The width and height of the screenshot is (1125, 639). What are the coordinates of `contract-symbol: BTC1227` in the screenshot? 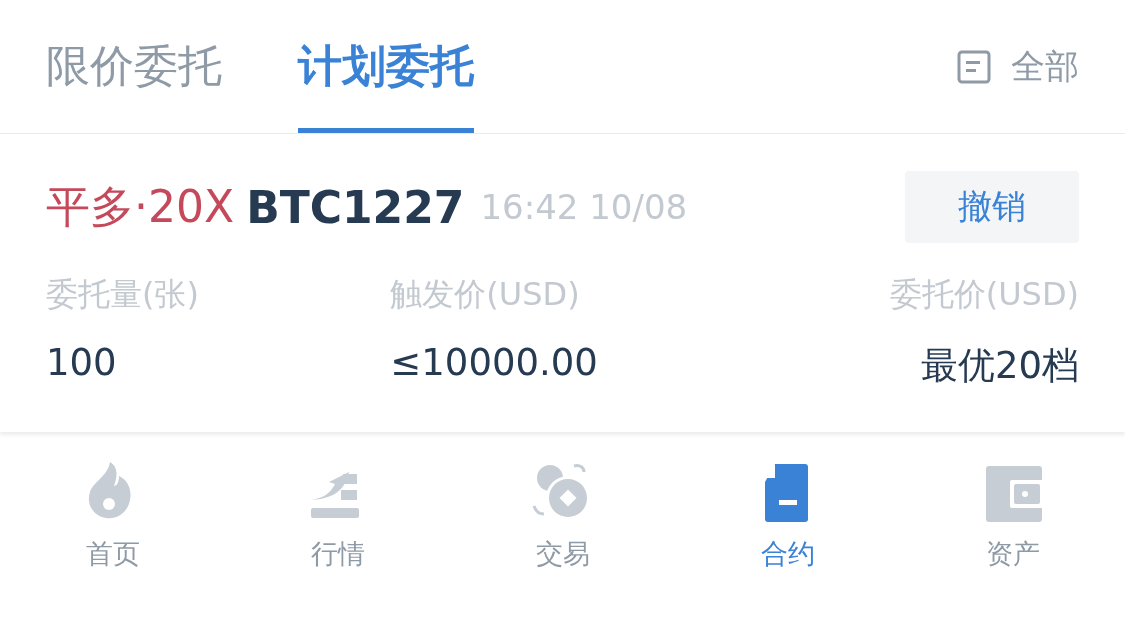 It's located at (355, 207).